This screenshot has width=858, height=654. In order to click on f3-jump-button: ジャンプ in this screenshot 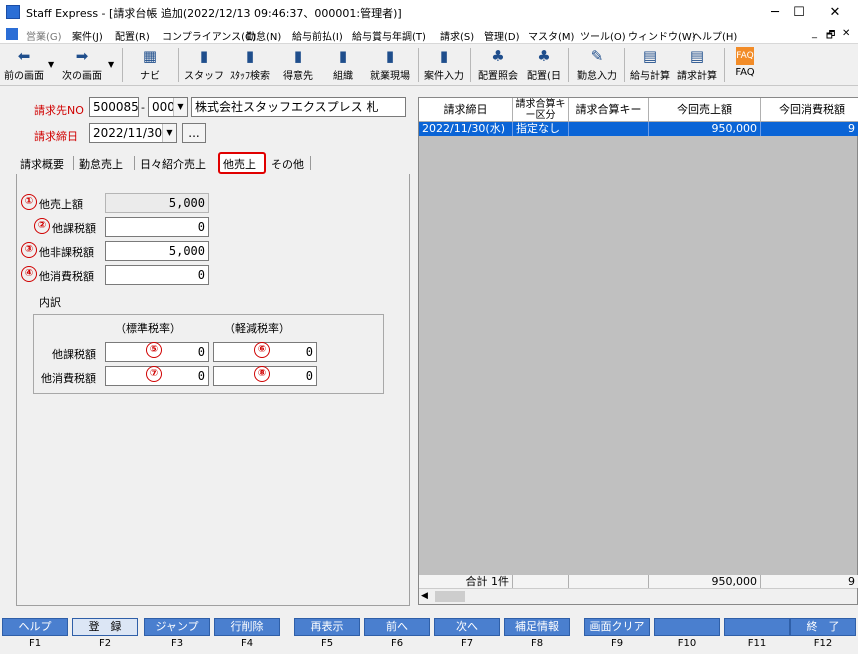, I will do `click(177, 627)`.